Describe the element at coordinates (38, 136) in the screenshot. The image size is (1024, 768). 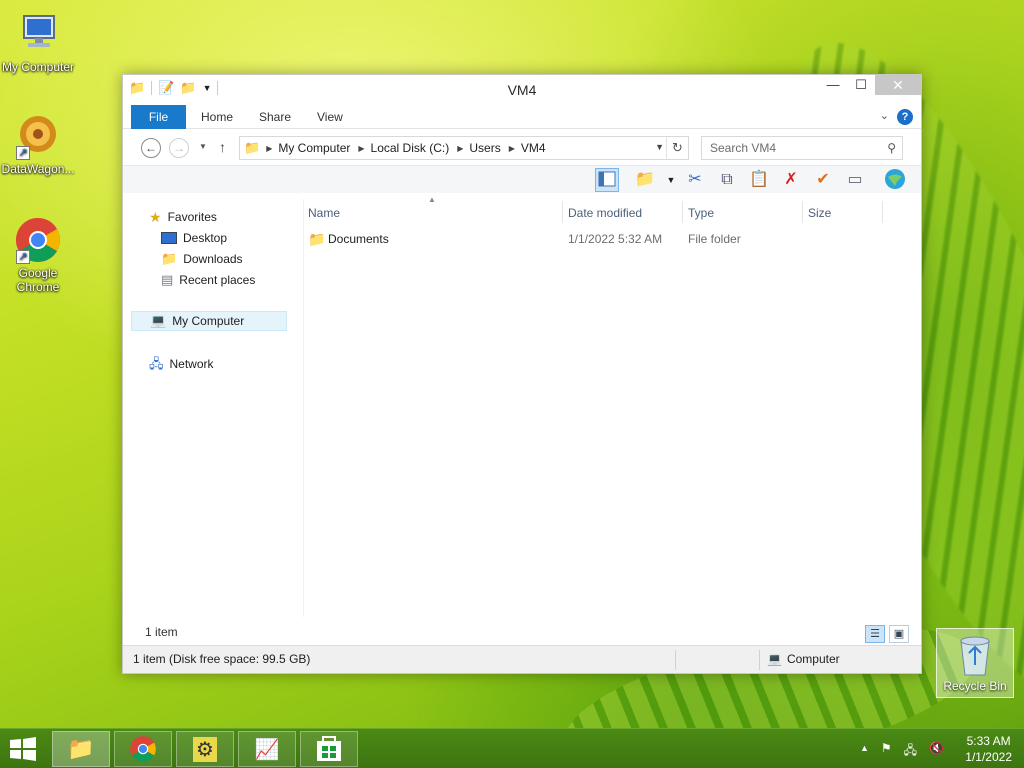
I see `datawagon-icon: ↗` at that location.